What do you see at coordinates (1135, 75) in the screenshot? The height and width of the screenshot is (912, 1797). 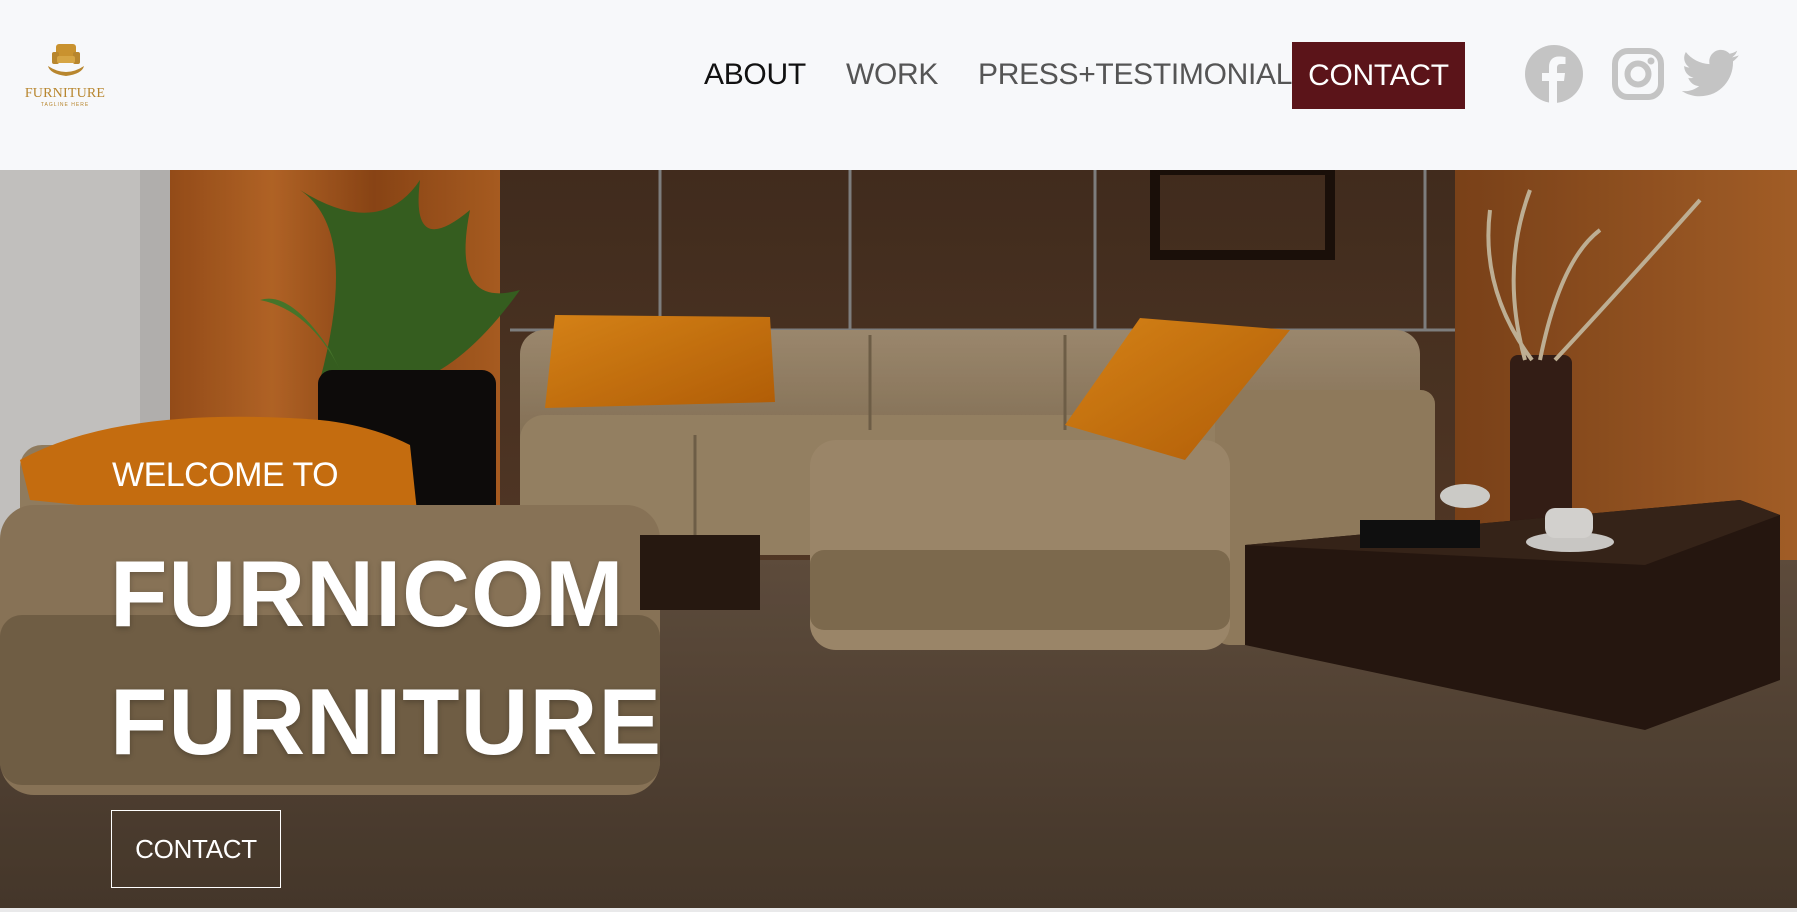 I see `nav-link-press-testimonial: PRESS+TESTIMONIAL` at bounding box center [1135, 75].